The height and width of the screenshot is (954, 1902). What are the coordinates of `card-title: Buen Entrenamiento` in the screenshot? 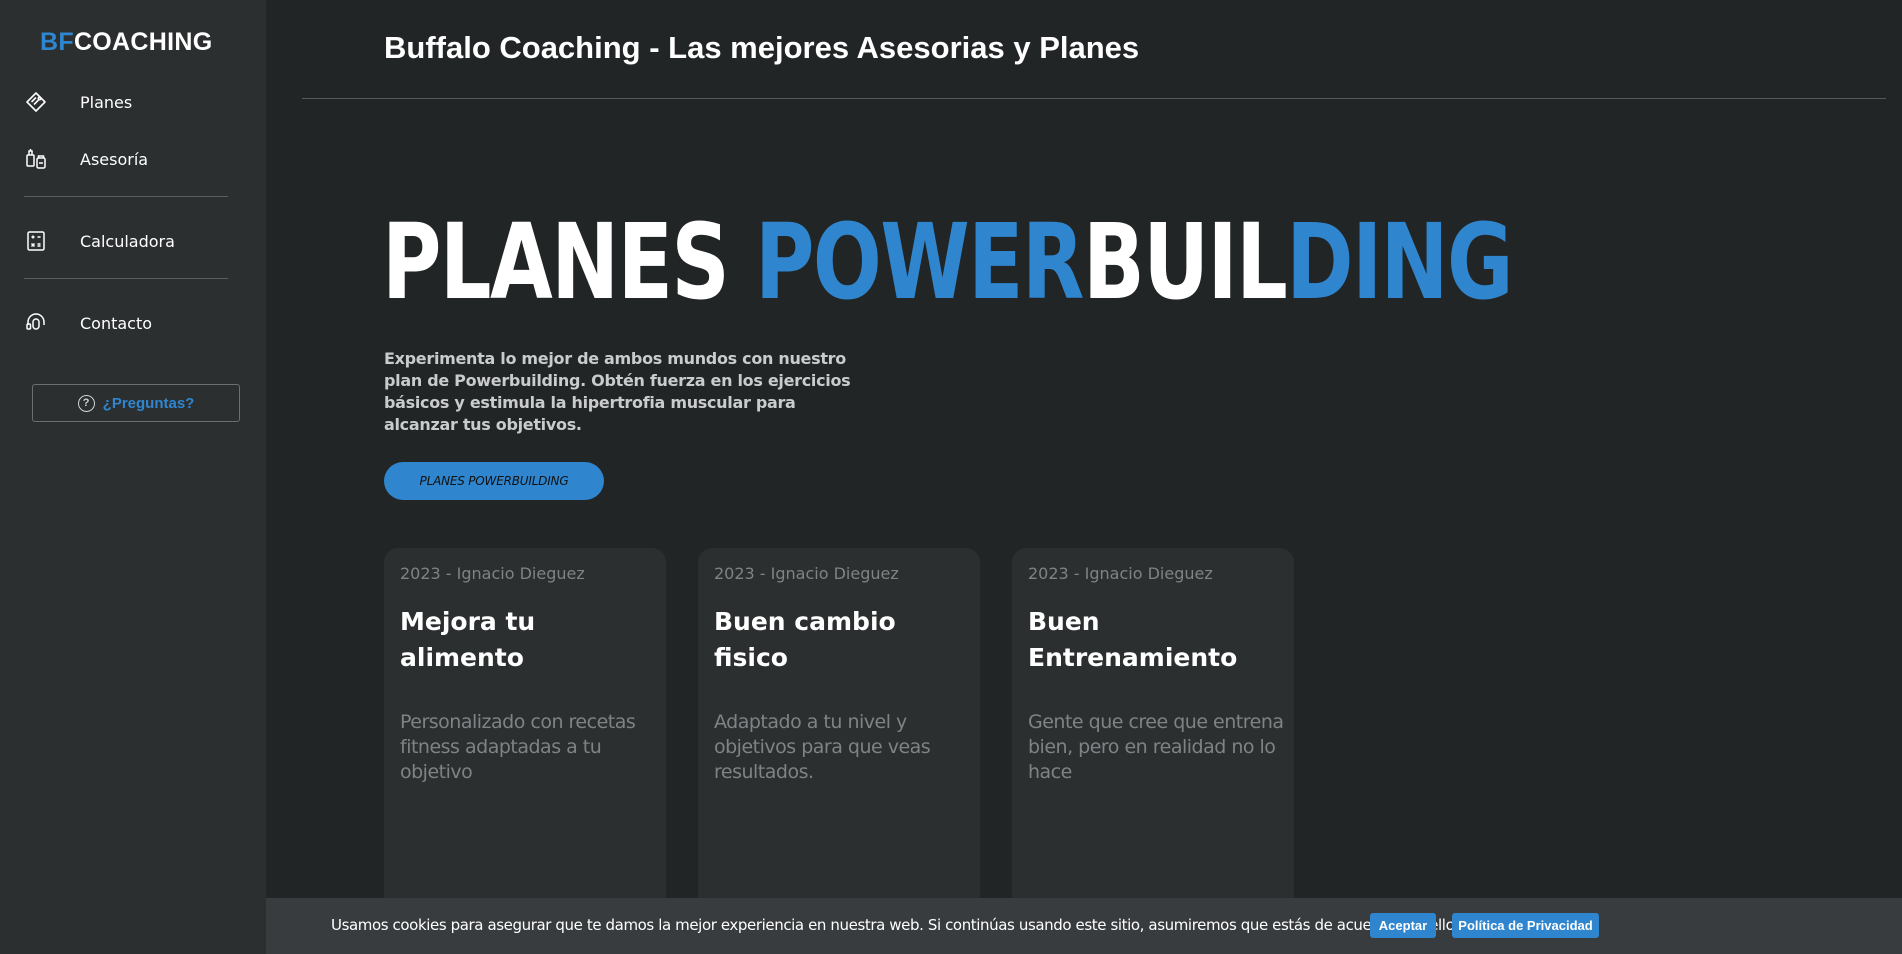 It's located at (1133, 639).